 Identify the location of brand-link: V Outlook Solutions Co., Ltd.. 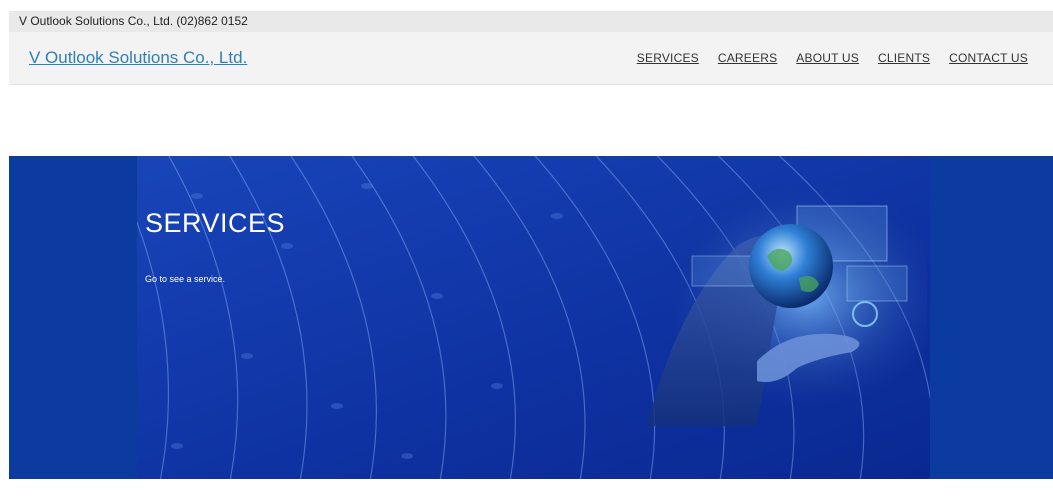
(138, 58).